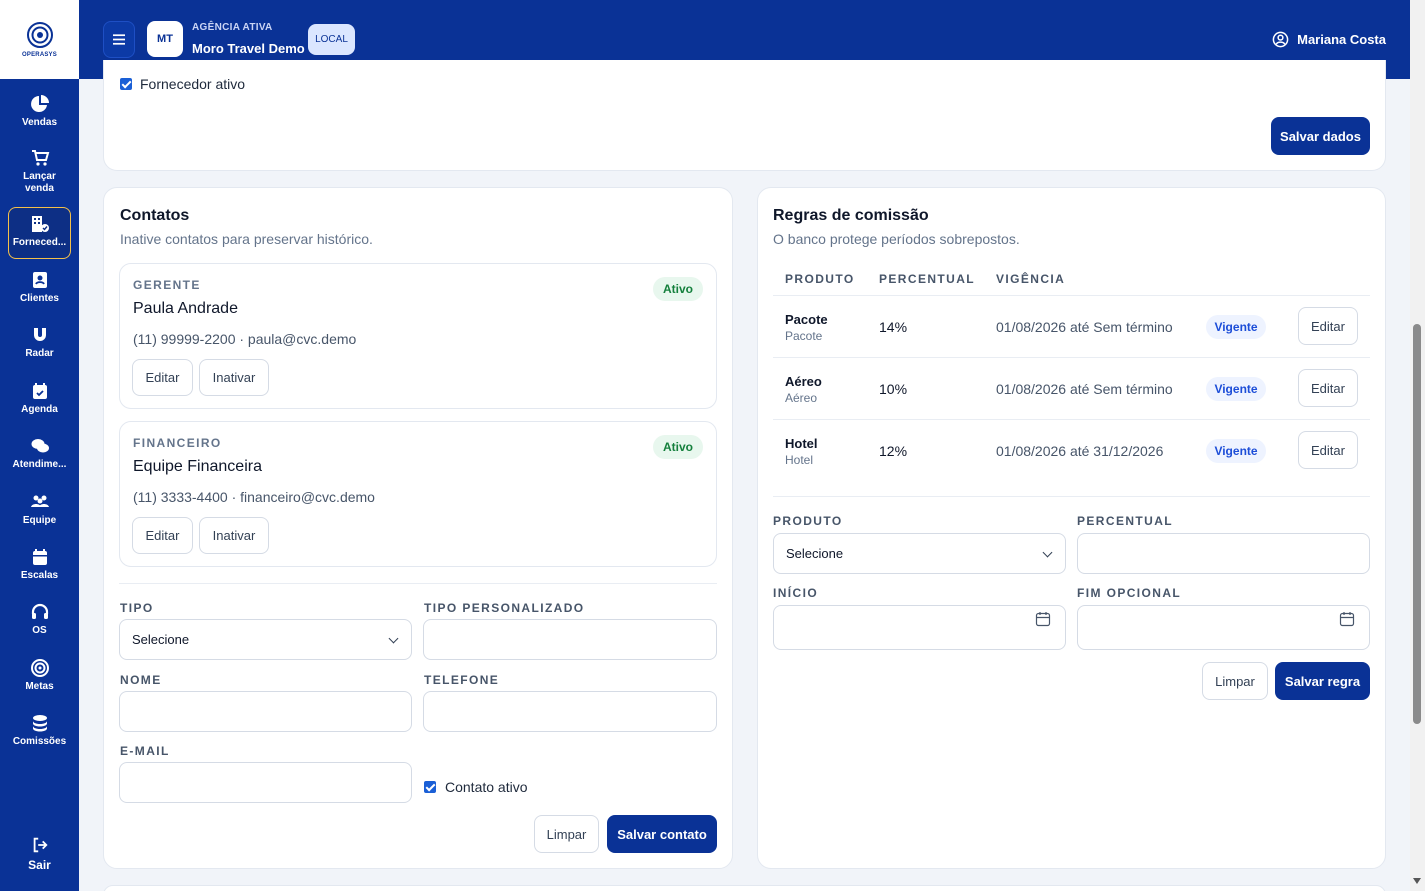  I want to click on sidebar-item-agenda: Agenda, so click(39, 398).